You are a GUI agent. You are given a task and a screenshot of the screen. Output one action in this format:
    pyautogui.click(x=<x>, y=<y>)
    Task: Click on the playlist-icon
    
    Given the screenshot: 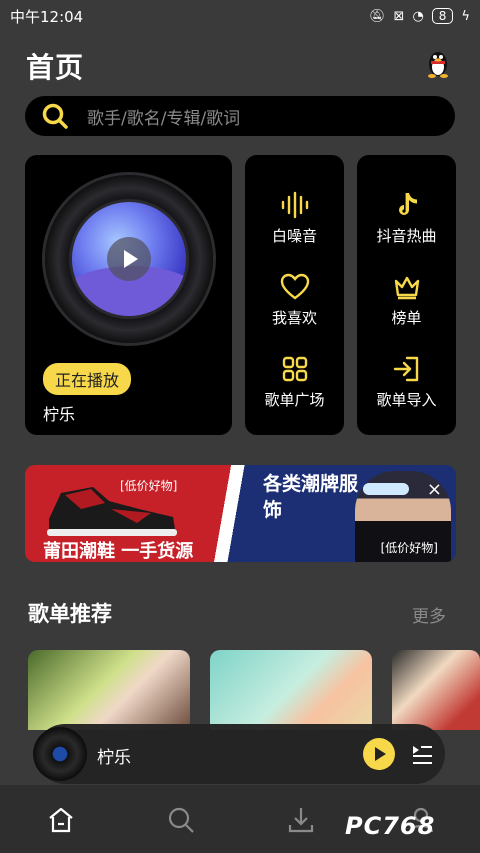 What is the action you would take?
    pyautogui.click(x=422, y=754)
    